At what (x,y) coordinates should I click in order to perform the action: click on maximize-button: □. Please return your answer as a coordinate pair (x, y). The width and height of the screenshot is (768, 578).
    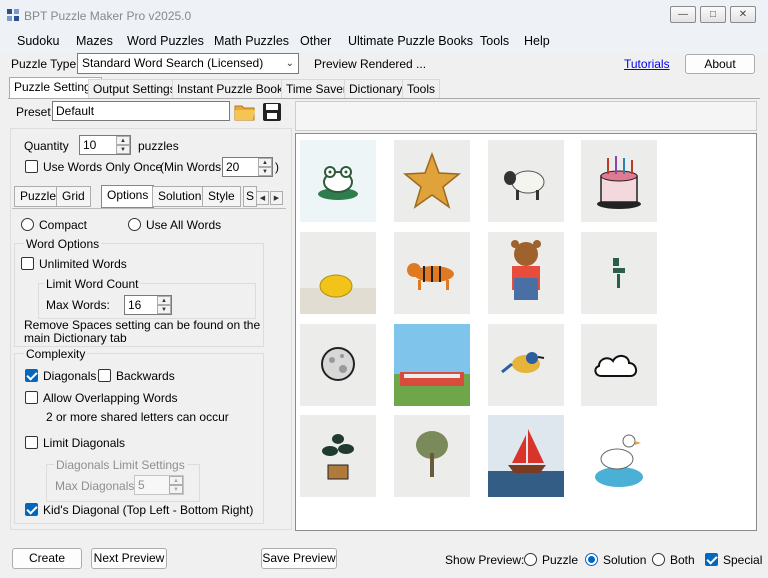
    Looking at the image, I should click on (713, 14).